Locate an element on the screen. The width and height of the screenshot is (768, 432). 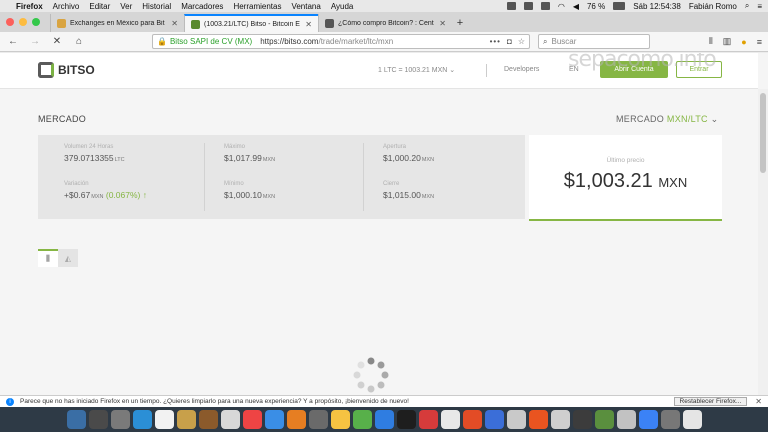
extension-icon: ● is located at coordinates (743, 42).